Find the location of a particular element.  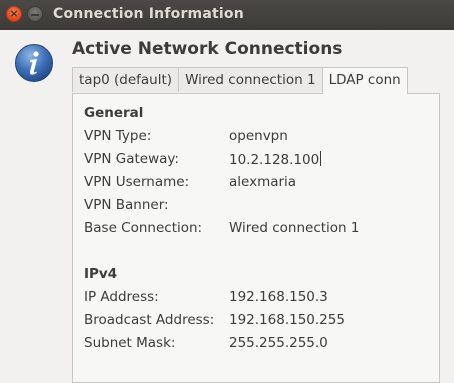

window-title: Connection Information is located at coordinates (148, 14).